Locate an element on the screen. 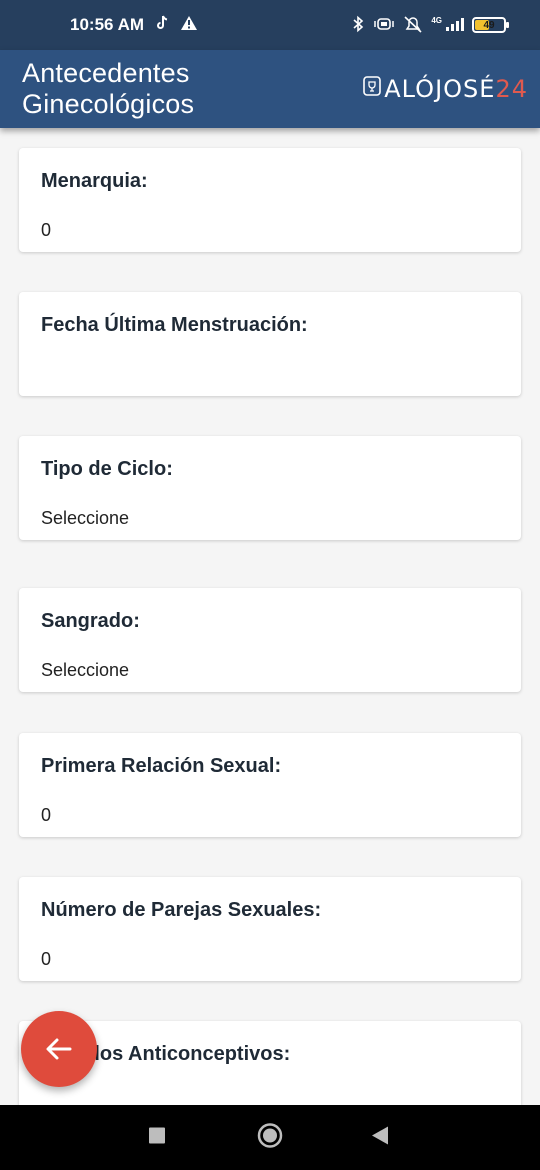 This screenshot has width=540, height=1170. field-label: Número de Parejas Sexuales: is located at coordinates (181, 910).